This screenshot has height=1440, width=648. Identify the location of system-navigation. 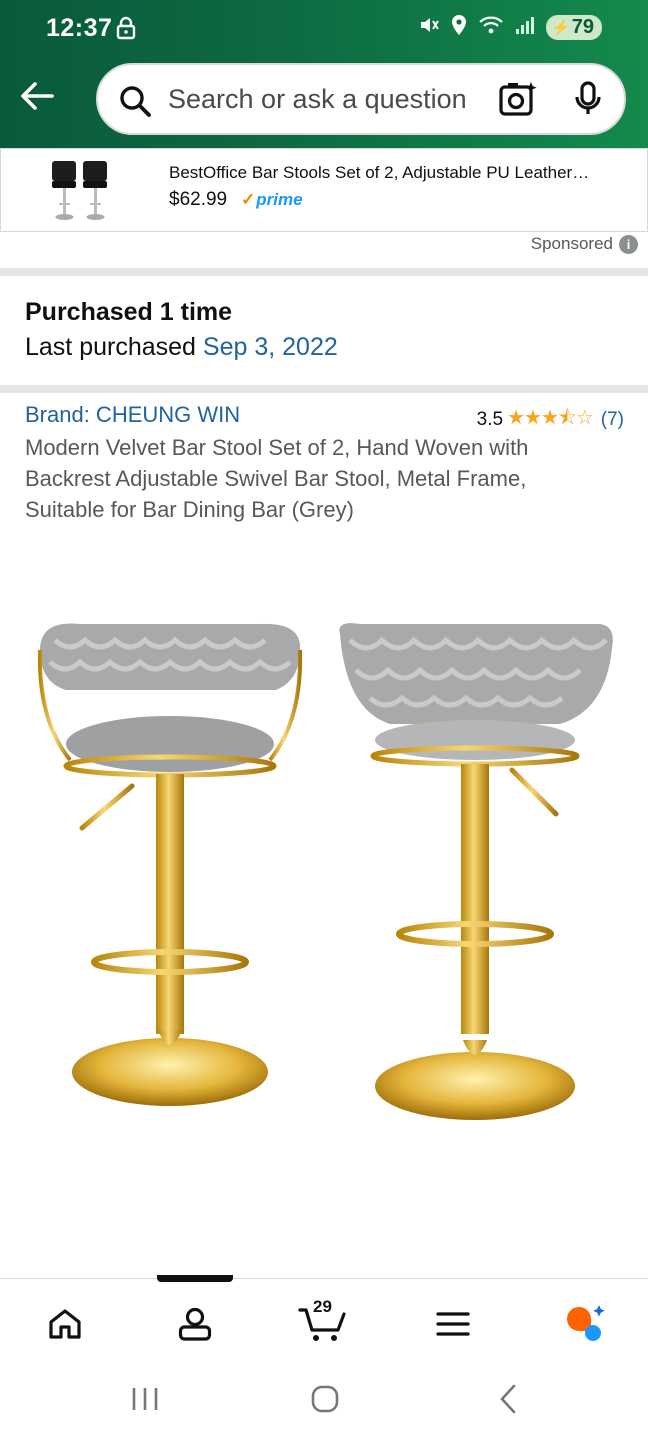
(324, 1402).